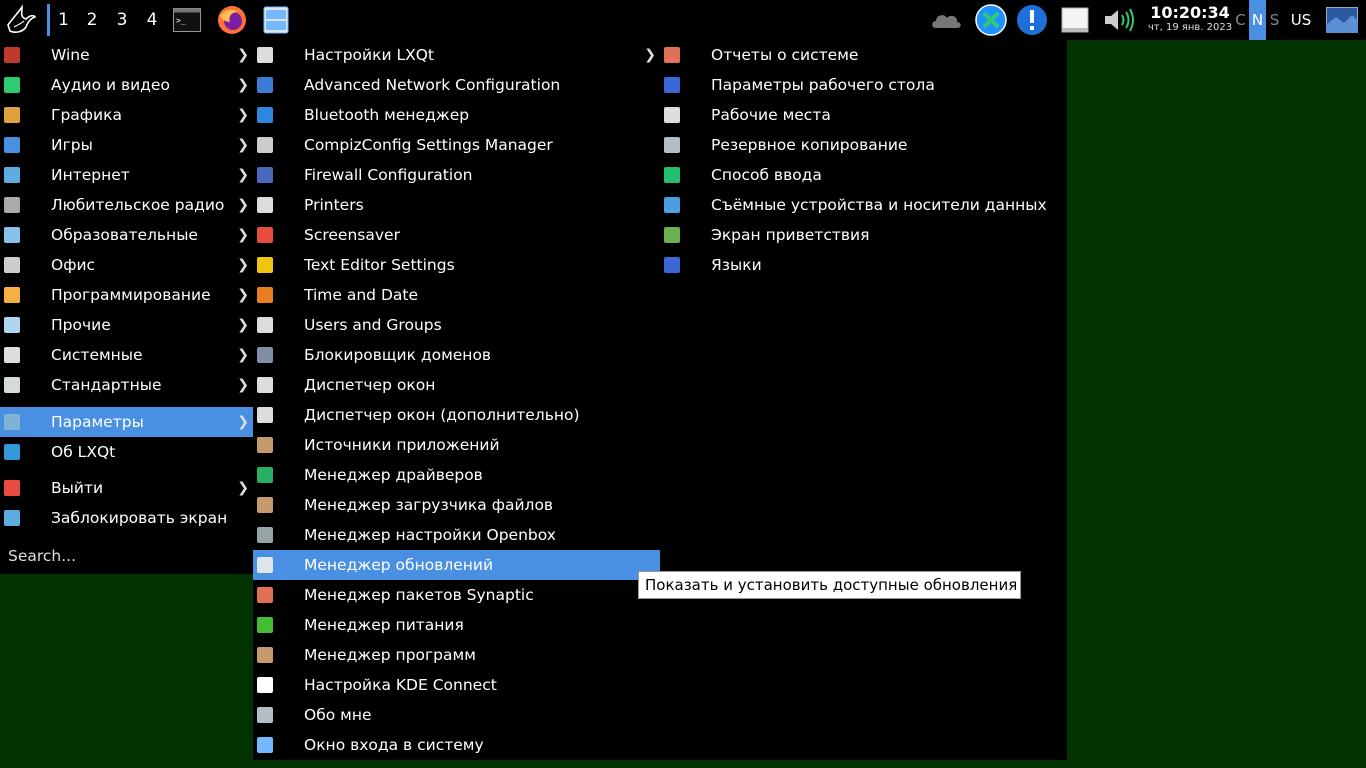  Describe the element at coordinates (1257, 20) in the screenshot. I see `num-lock-indicator: N` at that location.